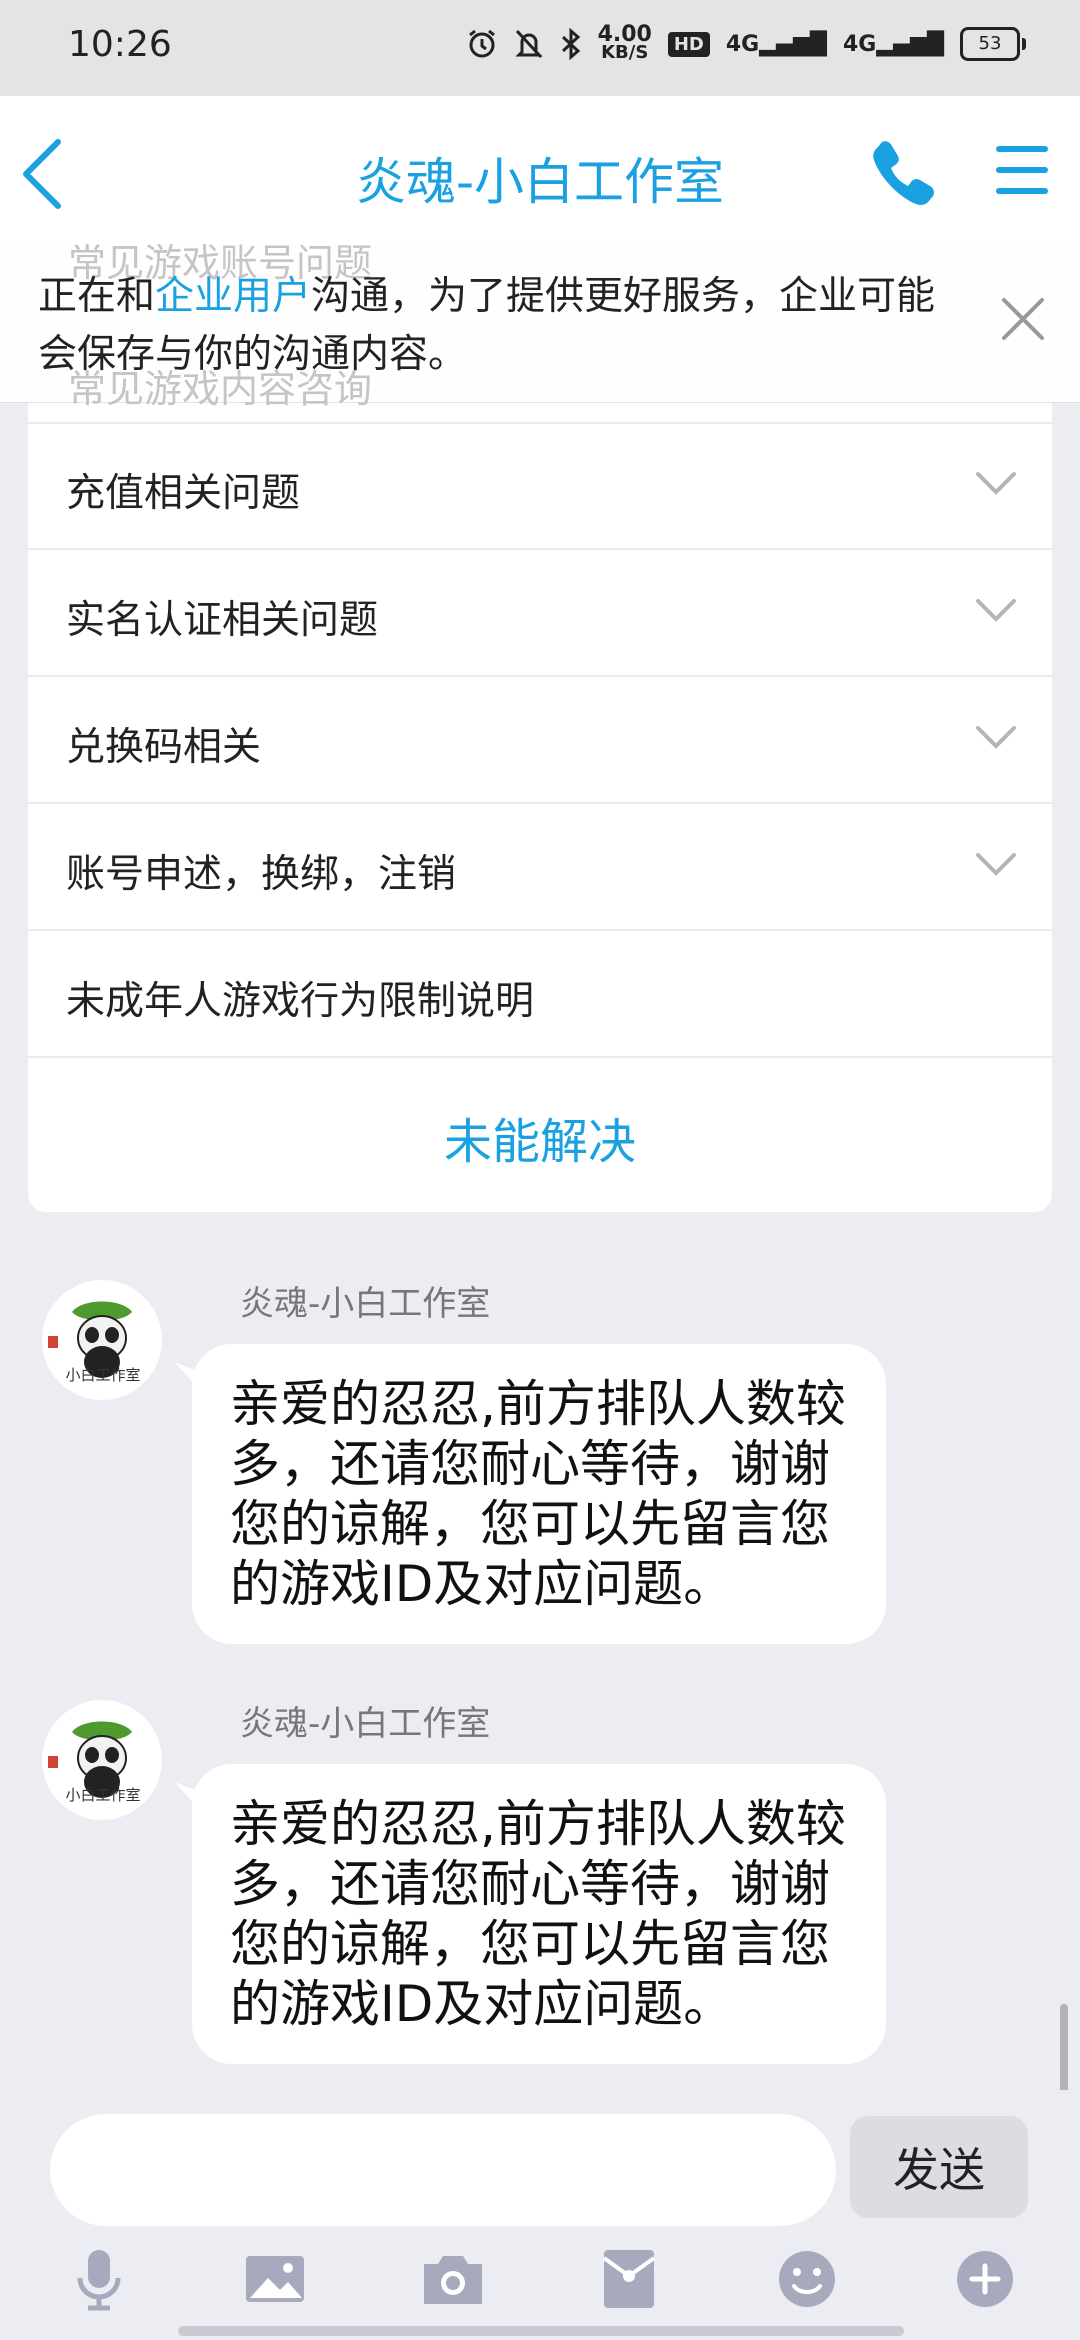 The width and height of the screenshot is (1080, 2340). I want to click on input-bar: 发送, so click(540, 2215).